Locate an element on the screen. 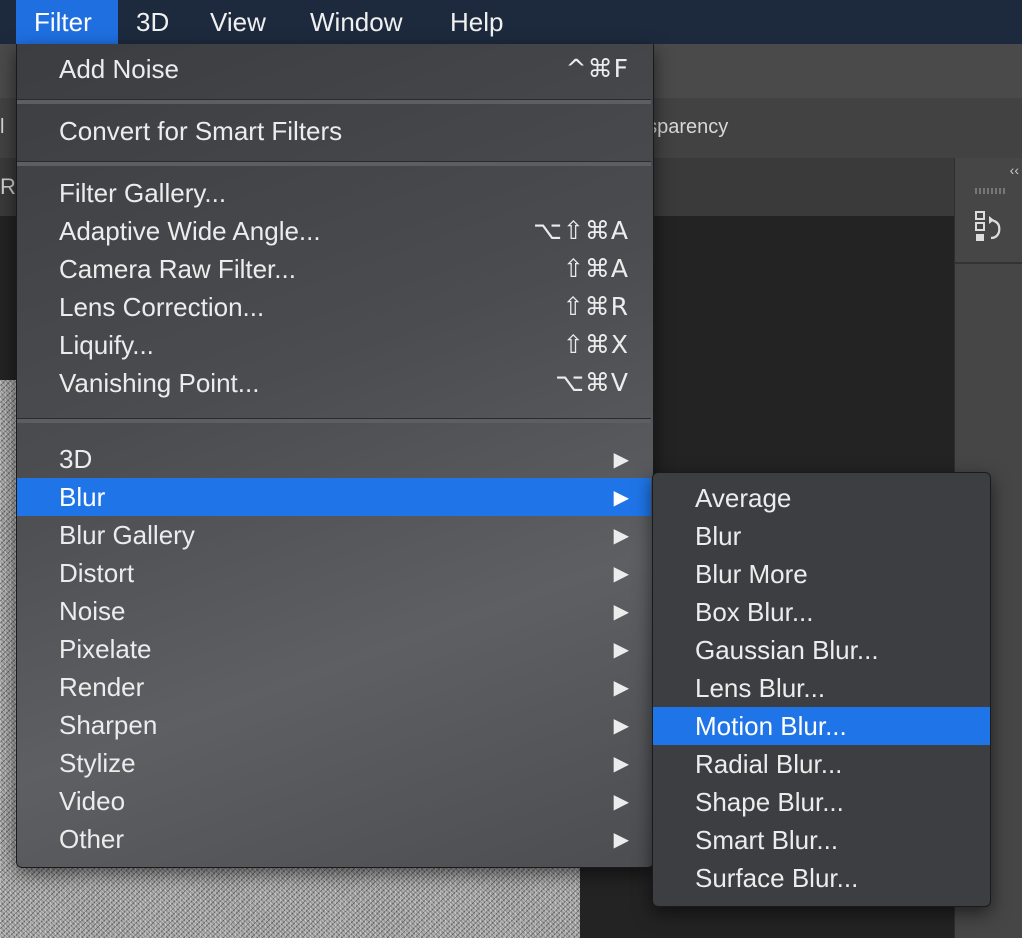 Image resolution: width=1022 pixels, height=938 pixels. submenu-noise: Noise ▶ is located at coordinates (334, 611).